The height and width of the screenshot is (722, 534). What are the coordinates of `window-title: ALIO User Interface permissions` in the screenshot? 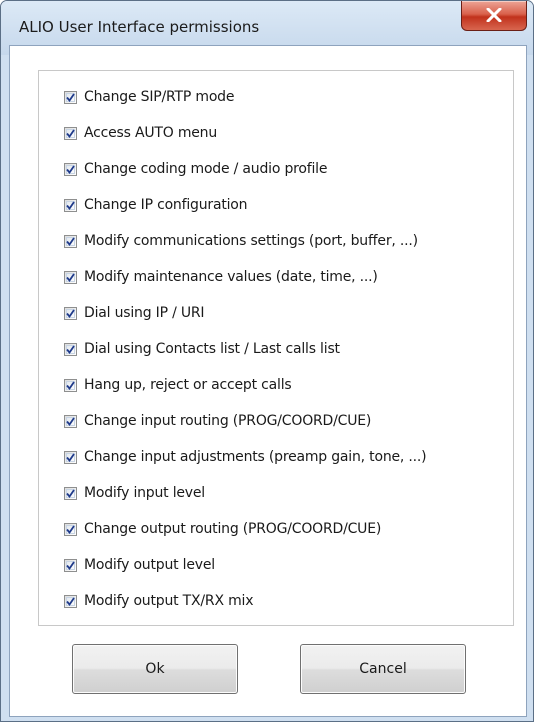 It's located at (139, 27).